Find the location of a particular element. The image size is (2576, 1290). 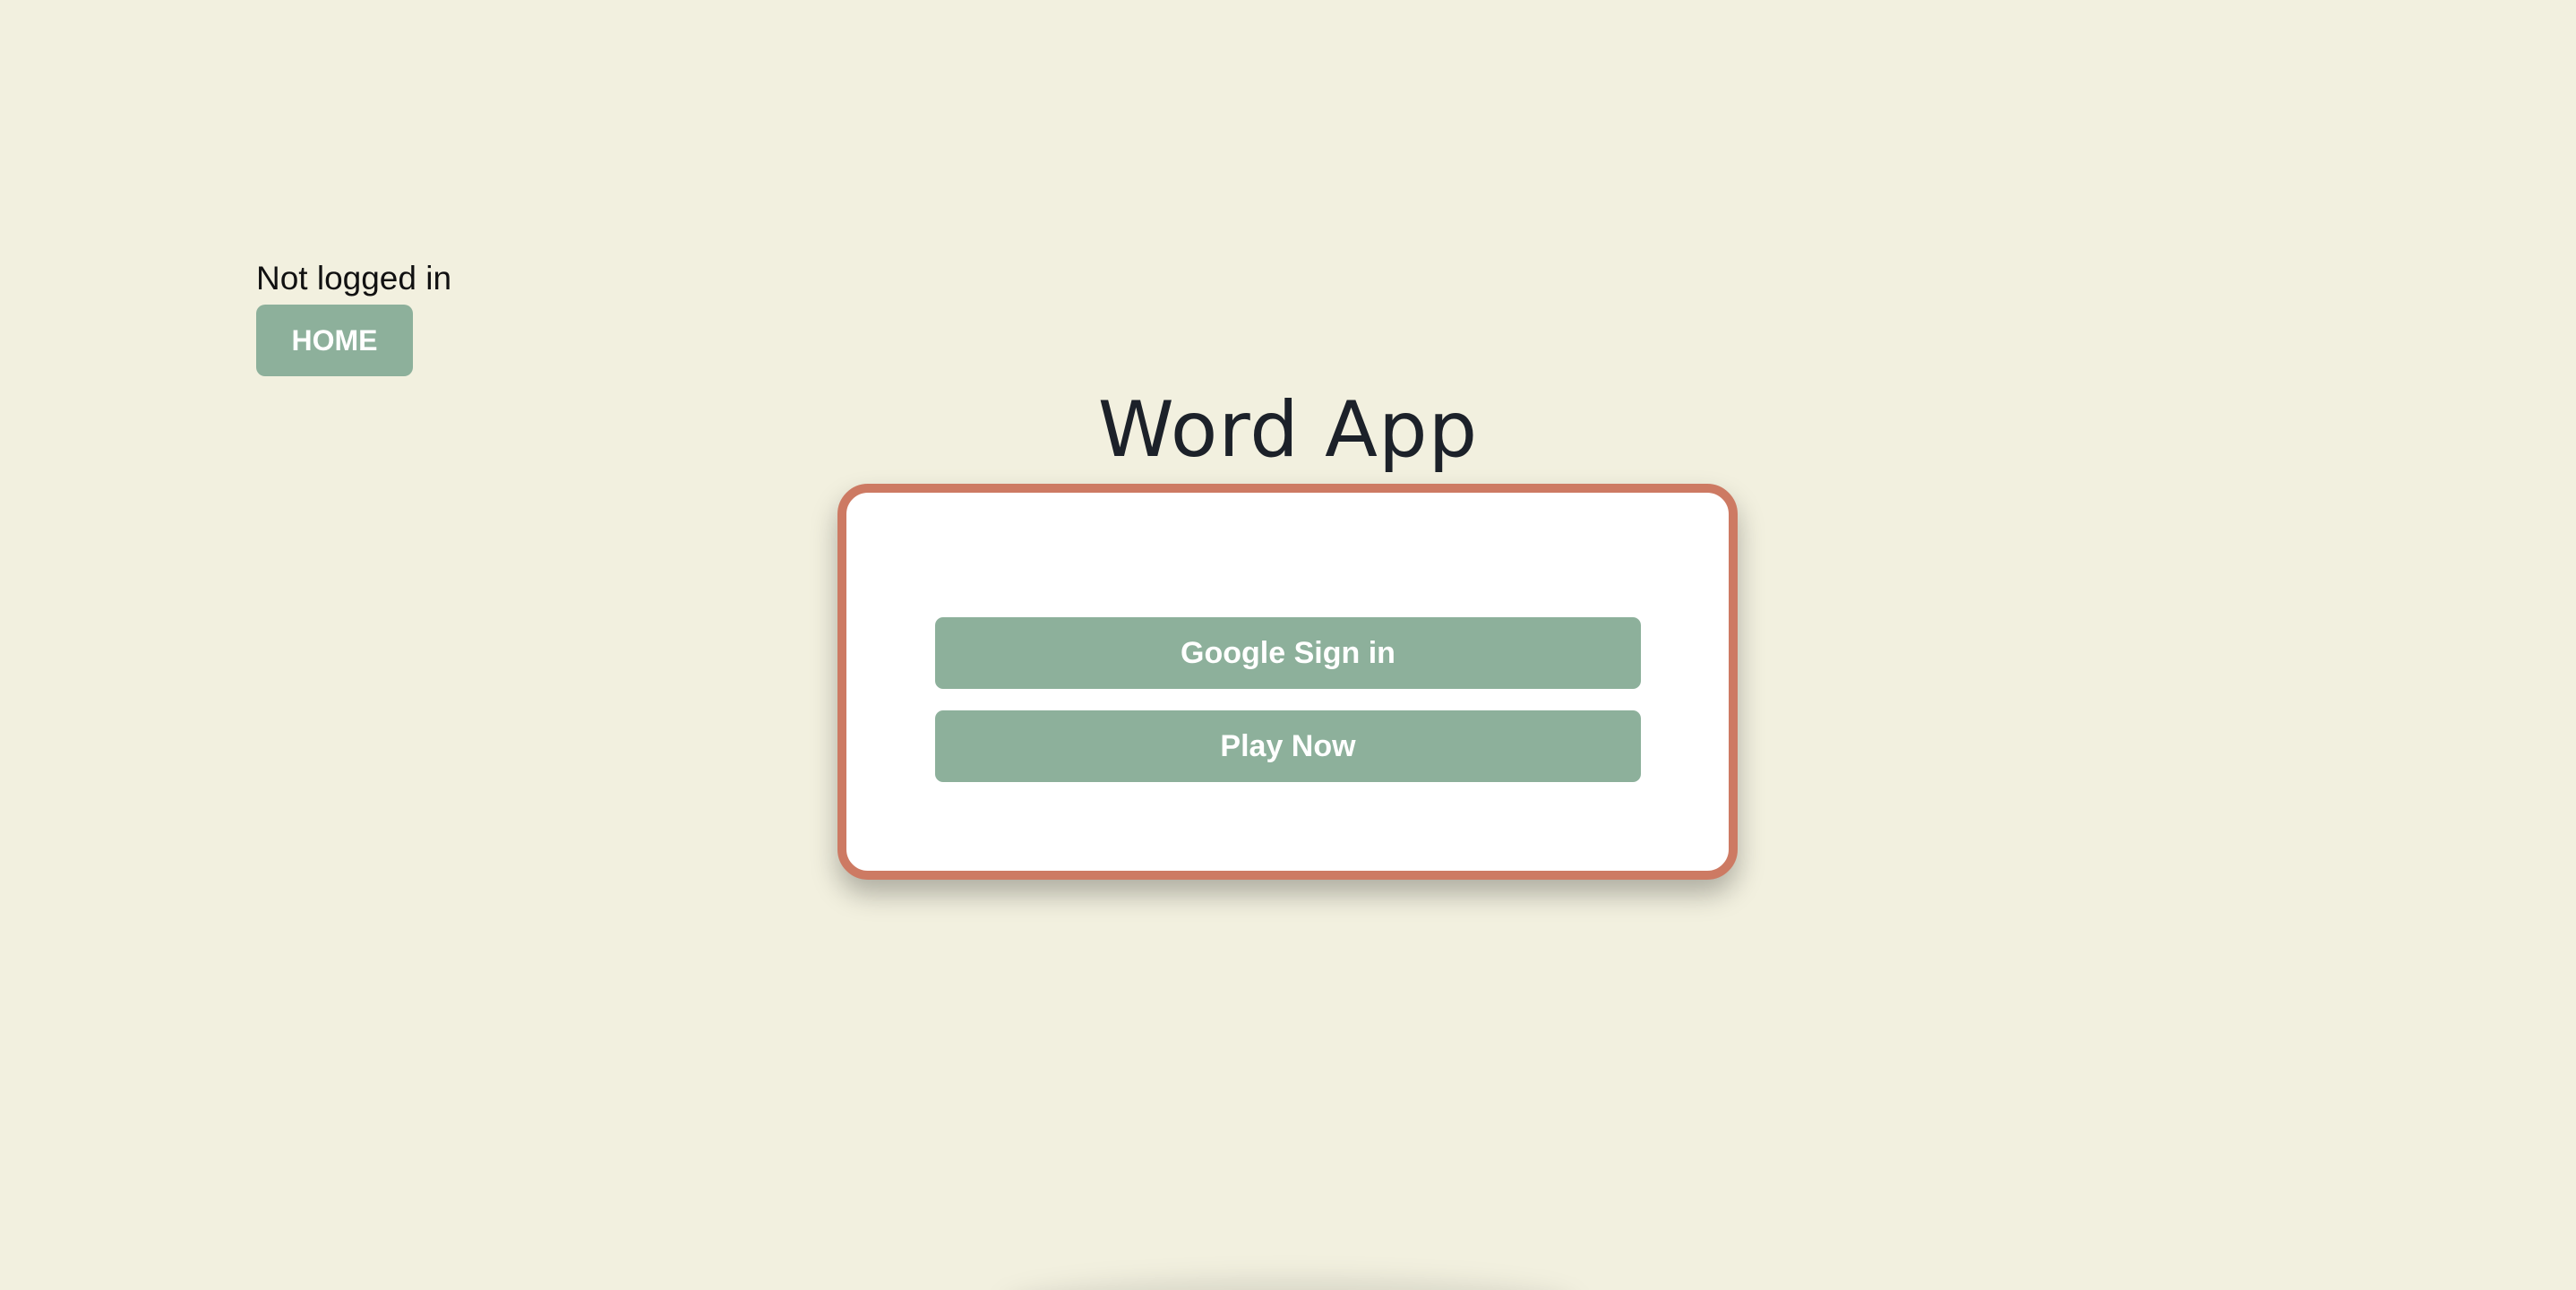

google-sign-in-button: Google Sign in is located at coordinates (1288, 653).